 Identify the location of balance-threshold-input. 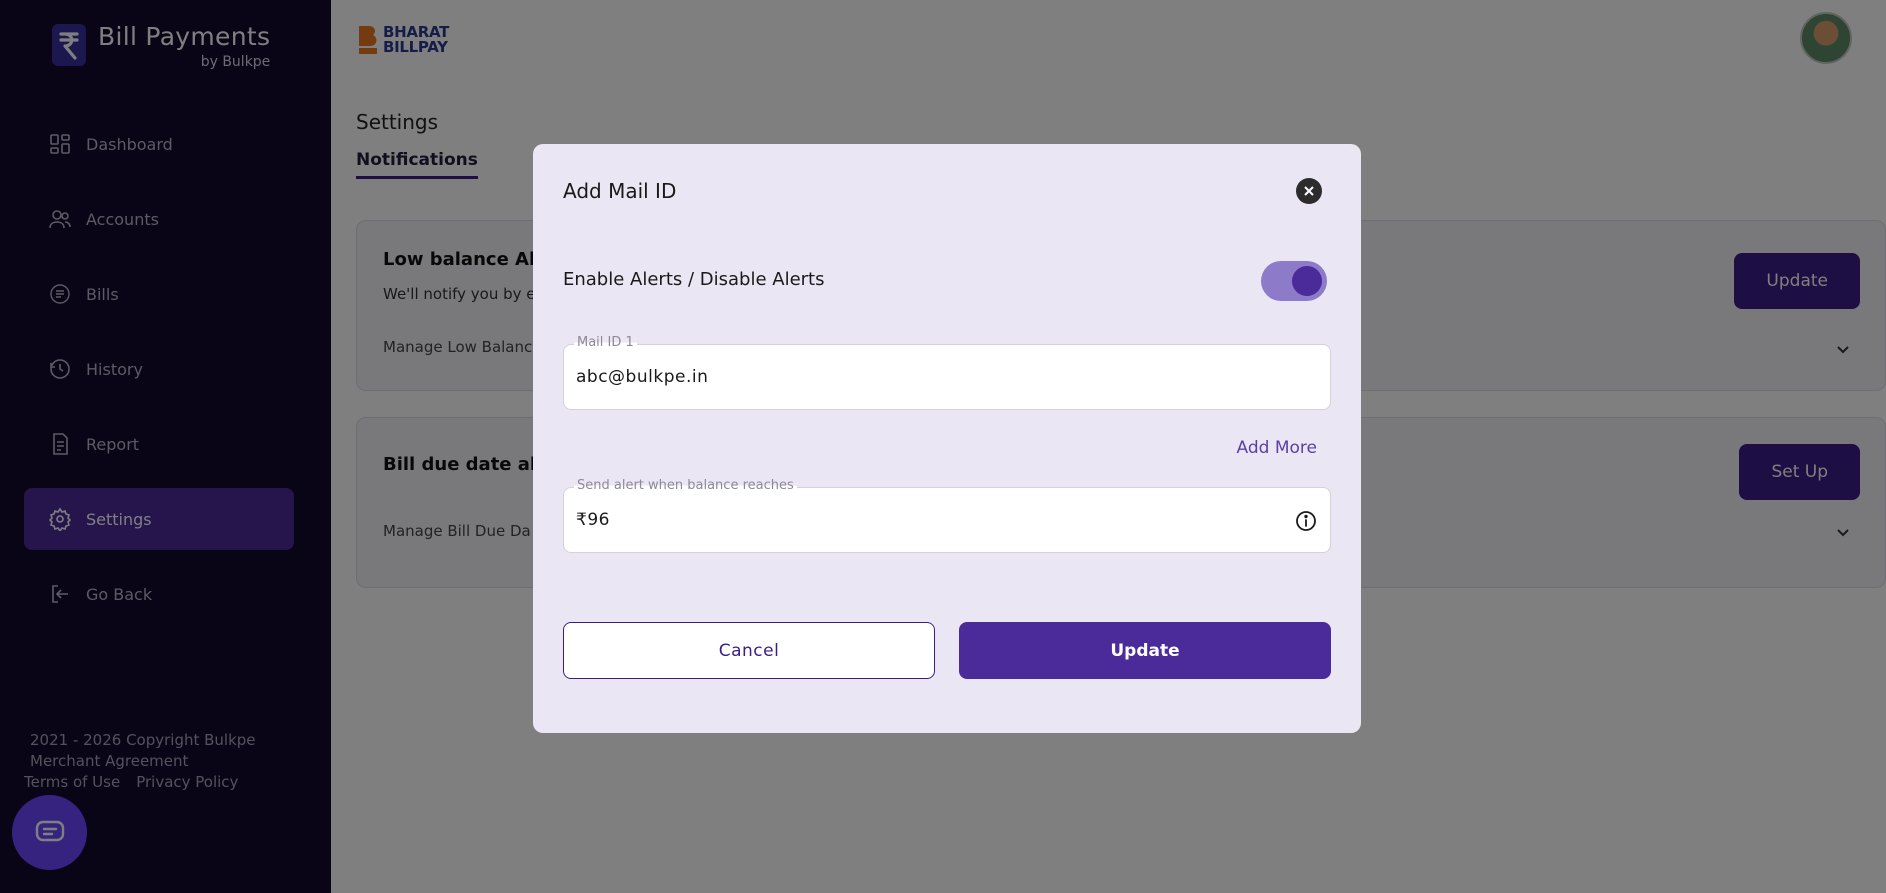
(926, 520).